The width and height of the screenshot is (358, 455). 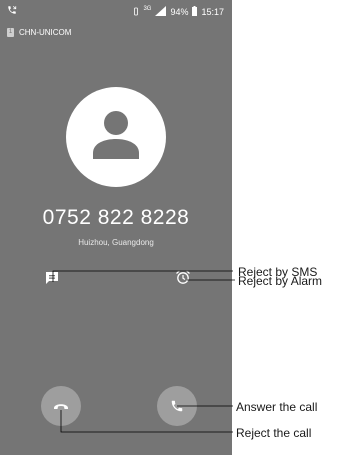 What do you see at coordinates (277, 407) in the screenshot?
I see `label-answer-the-call: Answer the call` at bounding box center [277, 407].